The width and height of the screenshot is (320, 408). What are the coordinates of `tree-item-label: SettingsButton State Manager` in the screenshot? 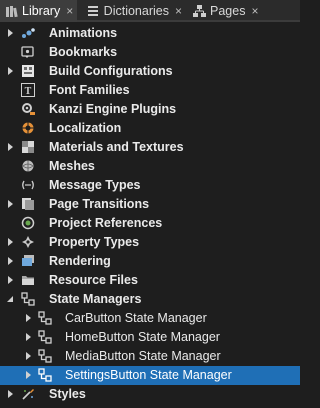 It's located at (148, 375).